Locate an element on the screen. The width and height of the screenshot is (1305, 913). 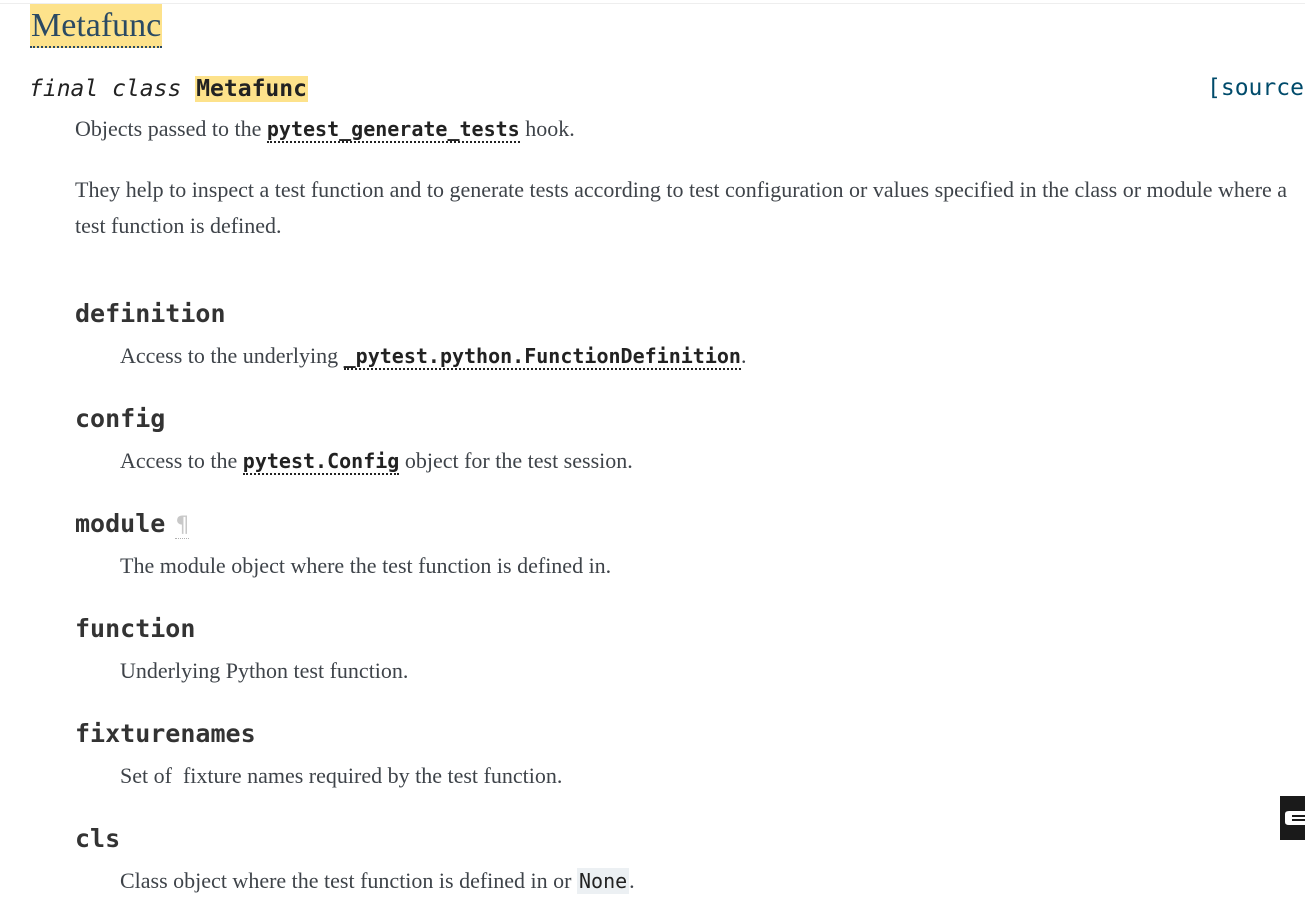
attr-name-function: function is located at coordinates (135, 628).